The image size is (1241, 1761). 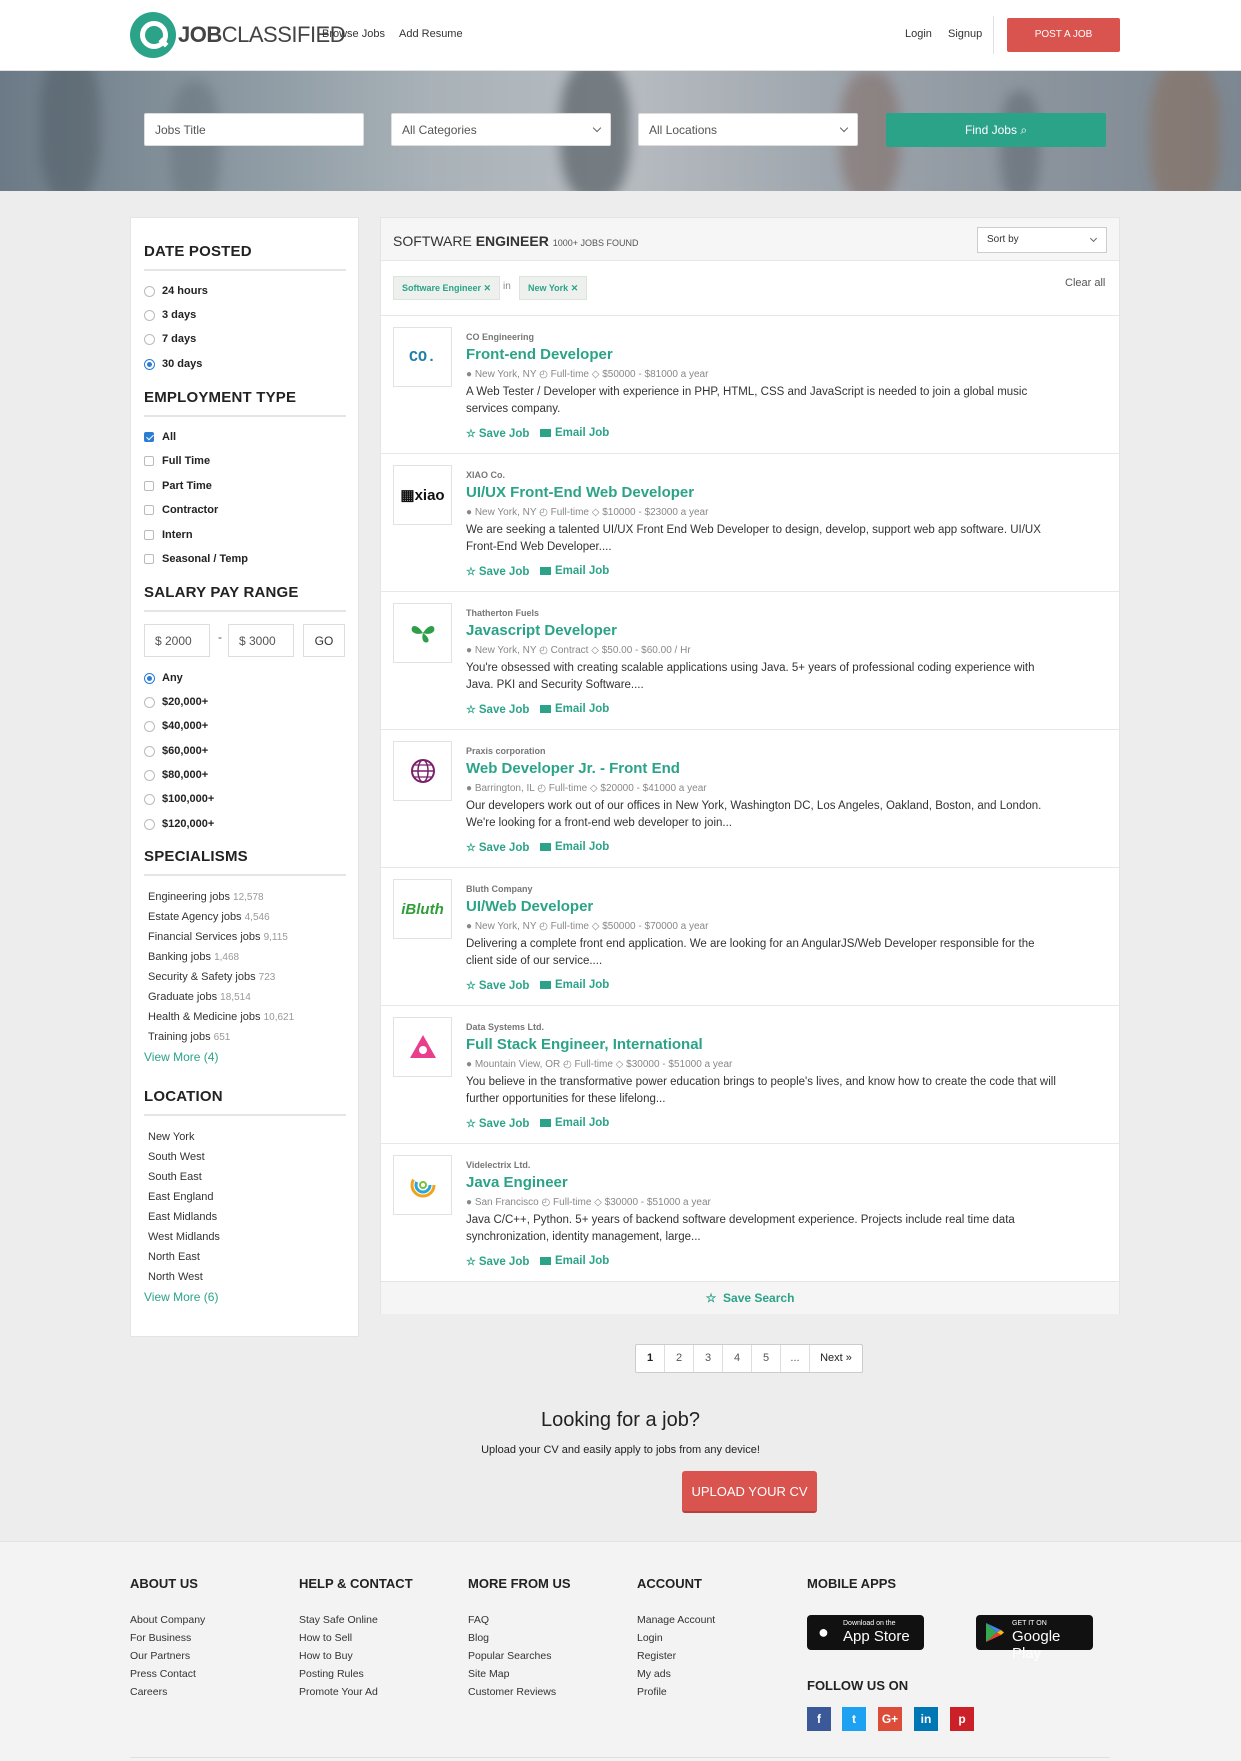 I want to click on specialism-link: Financial Services jobs 9,115, so click(x=218, y=937).